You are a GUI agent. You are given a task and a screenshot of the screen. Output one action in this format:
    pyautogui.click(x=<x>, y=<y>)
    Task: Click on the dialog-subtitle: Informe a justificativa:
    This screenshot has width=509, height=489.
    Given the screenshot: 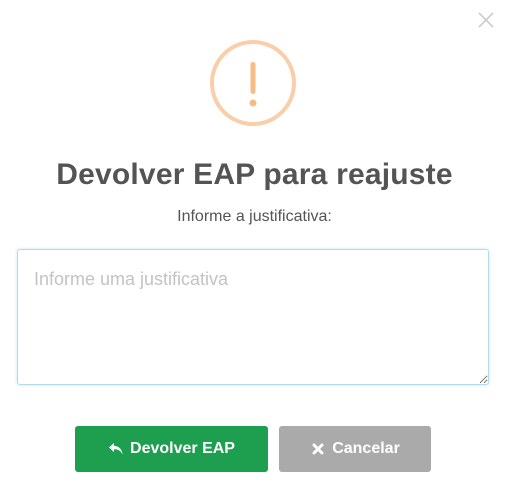 What is the action you would take?
    pyautogui.click(x=254, y=216)
    